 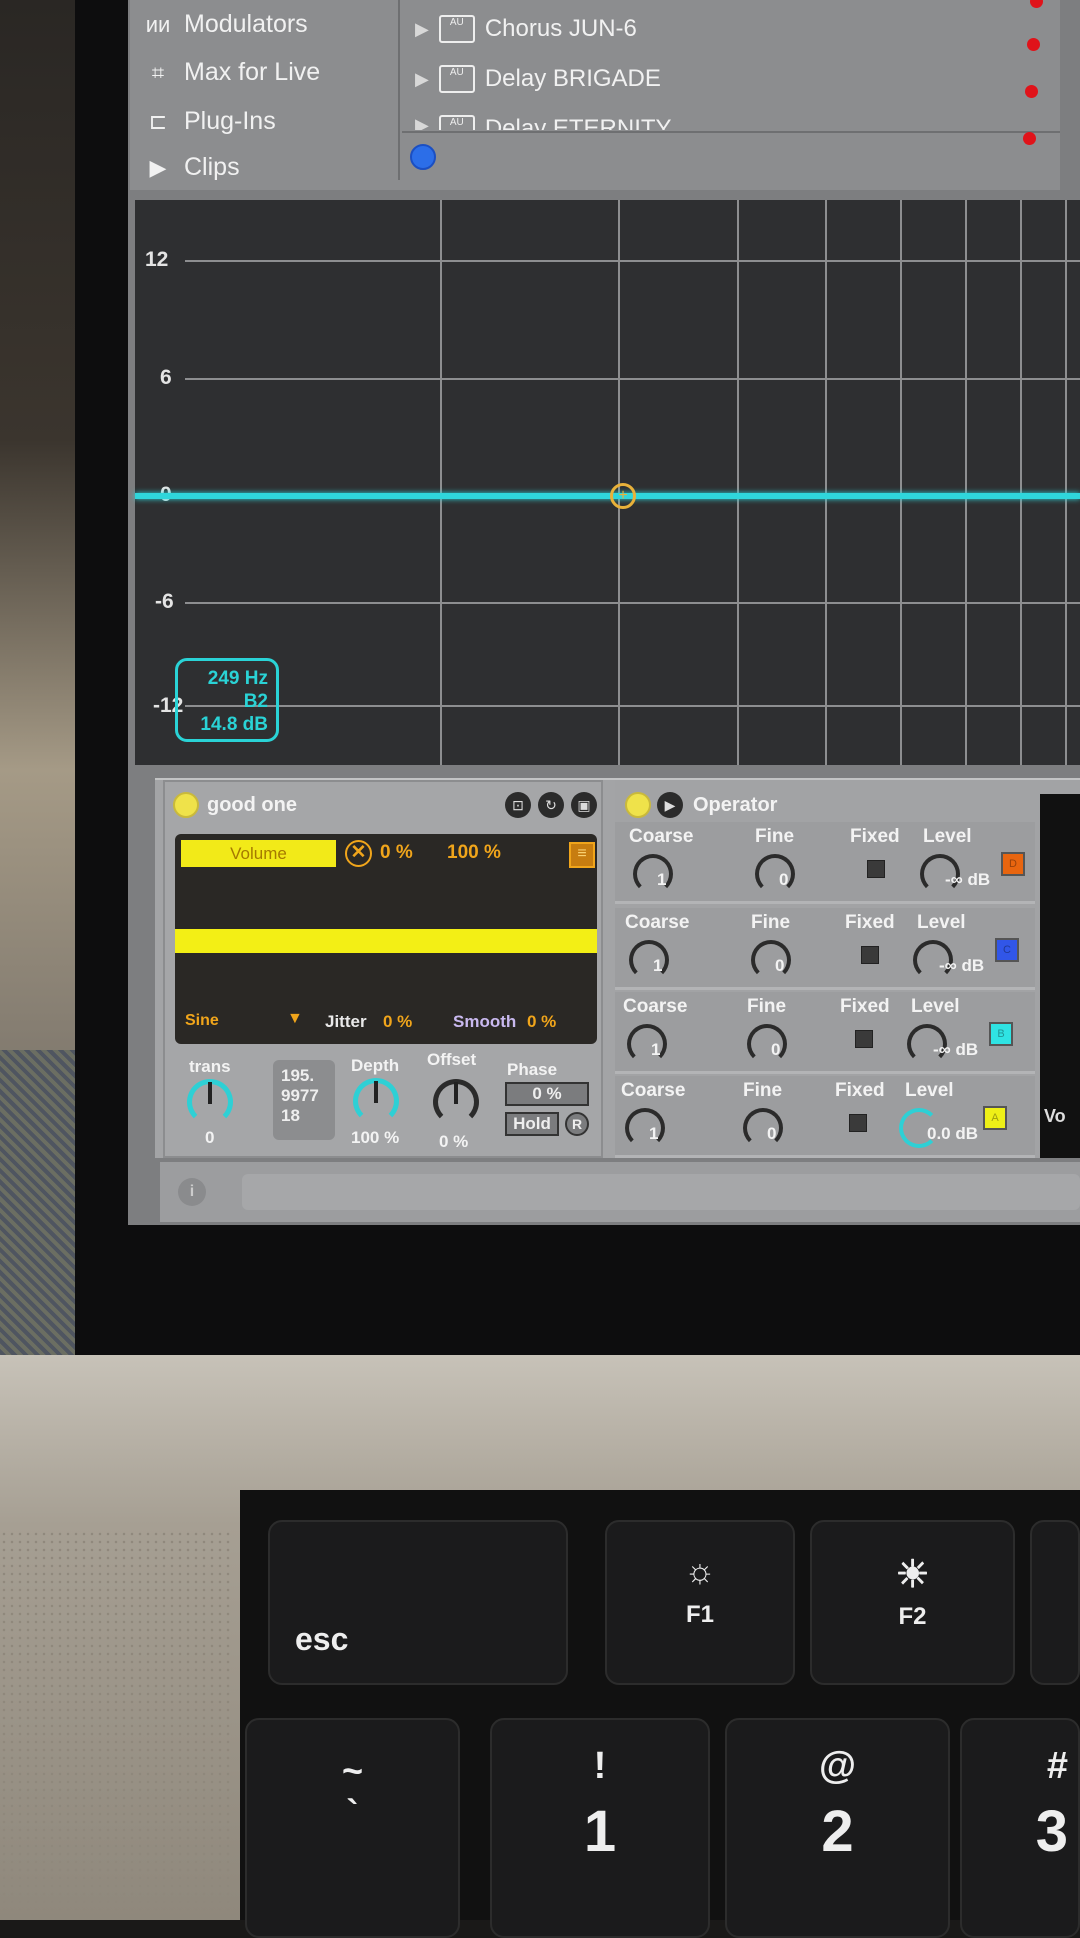 What do you see at coordinates (208, 121) in the screenshot?
I see `sidebar-item-plug-ins: ⊏ Plug-Ins` at bounding box center [208, 121].